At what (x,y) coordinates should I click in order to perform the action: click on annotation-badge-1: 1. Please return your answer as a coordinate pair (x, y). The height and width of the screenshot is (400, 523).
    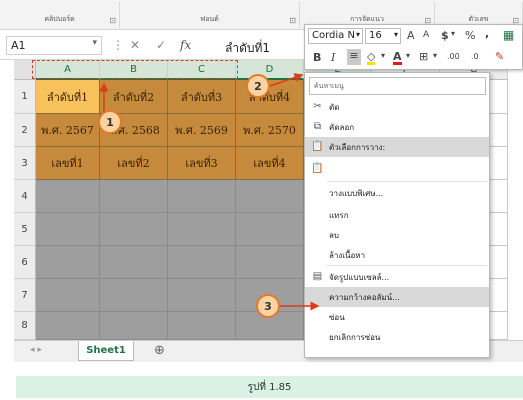
    Looking at the image, I should click on (110, 122).